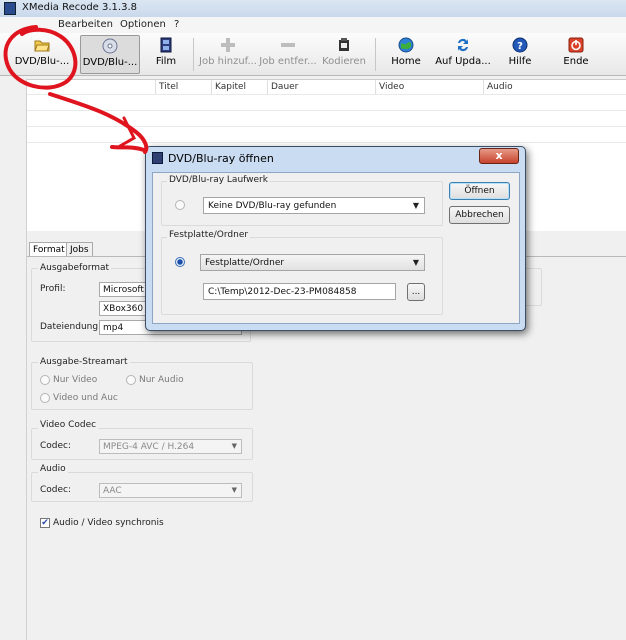 Image resolution: width=626 pixels, height=640 pixels. I want to click on nur-video-label: Nur Video, so click(75, 380).